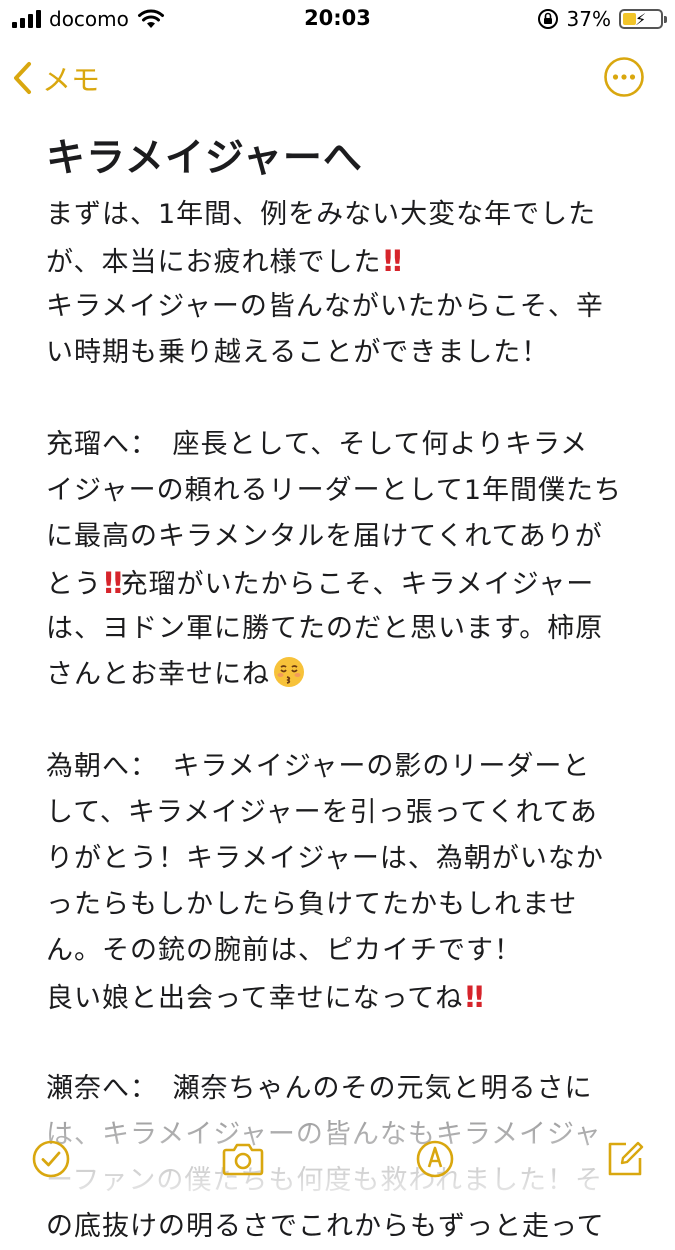 The width and height of the screenshot is (675, 1250). I want to click on status-bar: docomo 20:03 37% ⚡, so click(337, 20).